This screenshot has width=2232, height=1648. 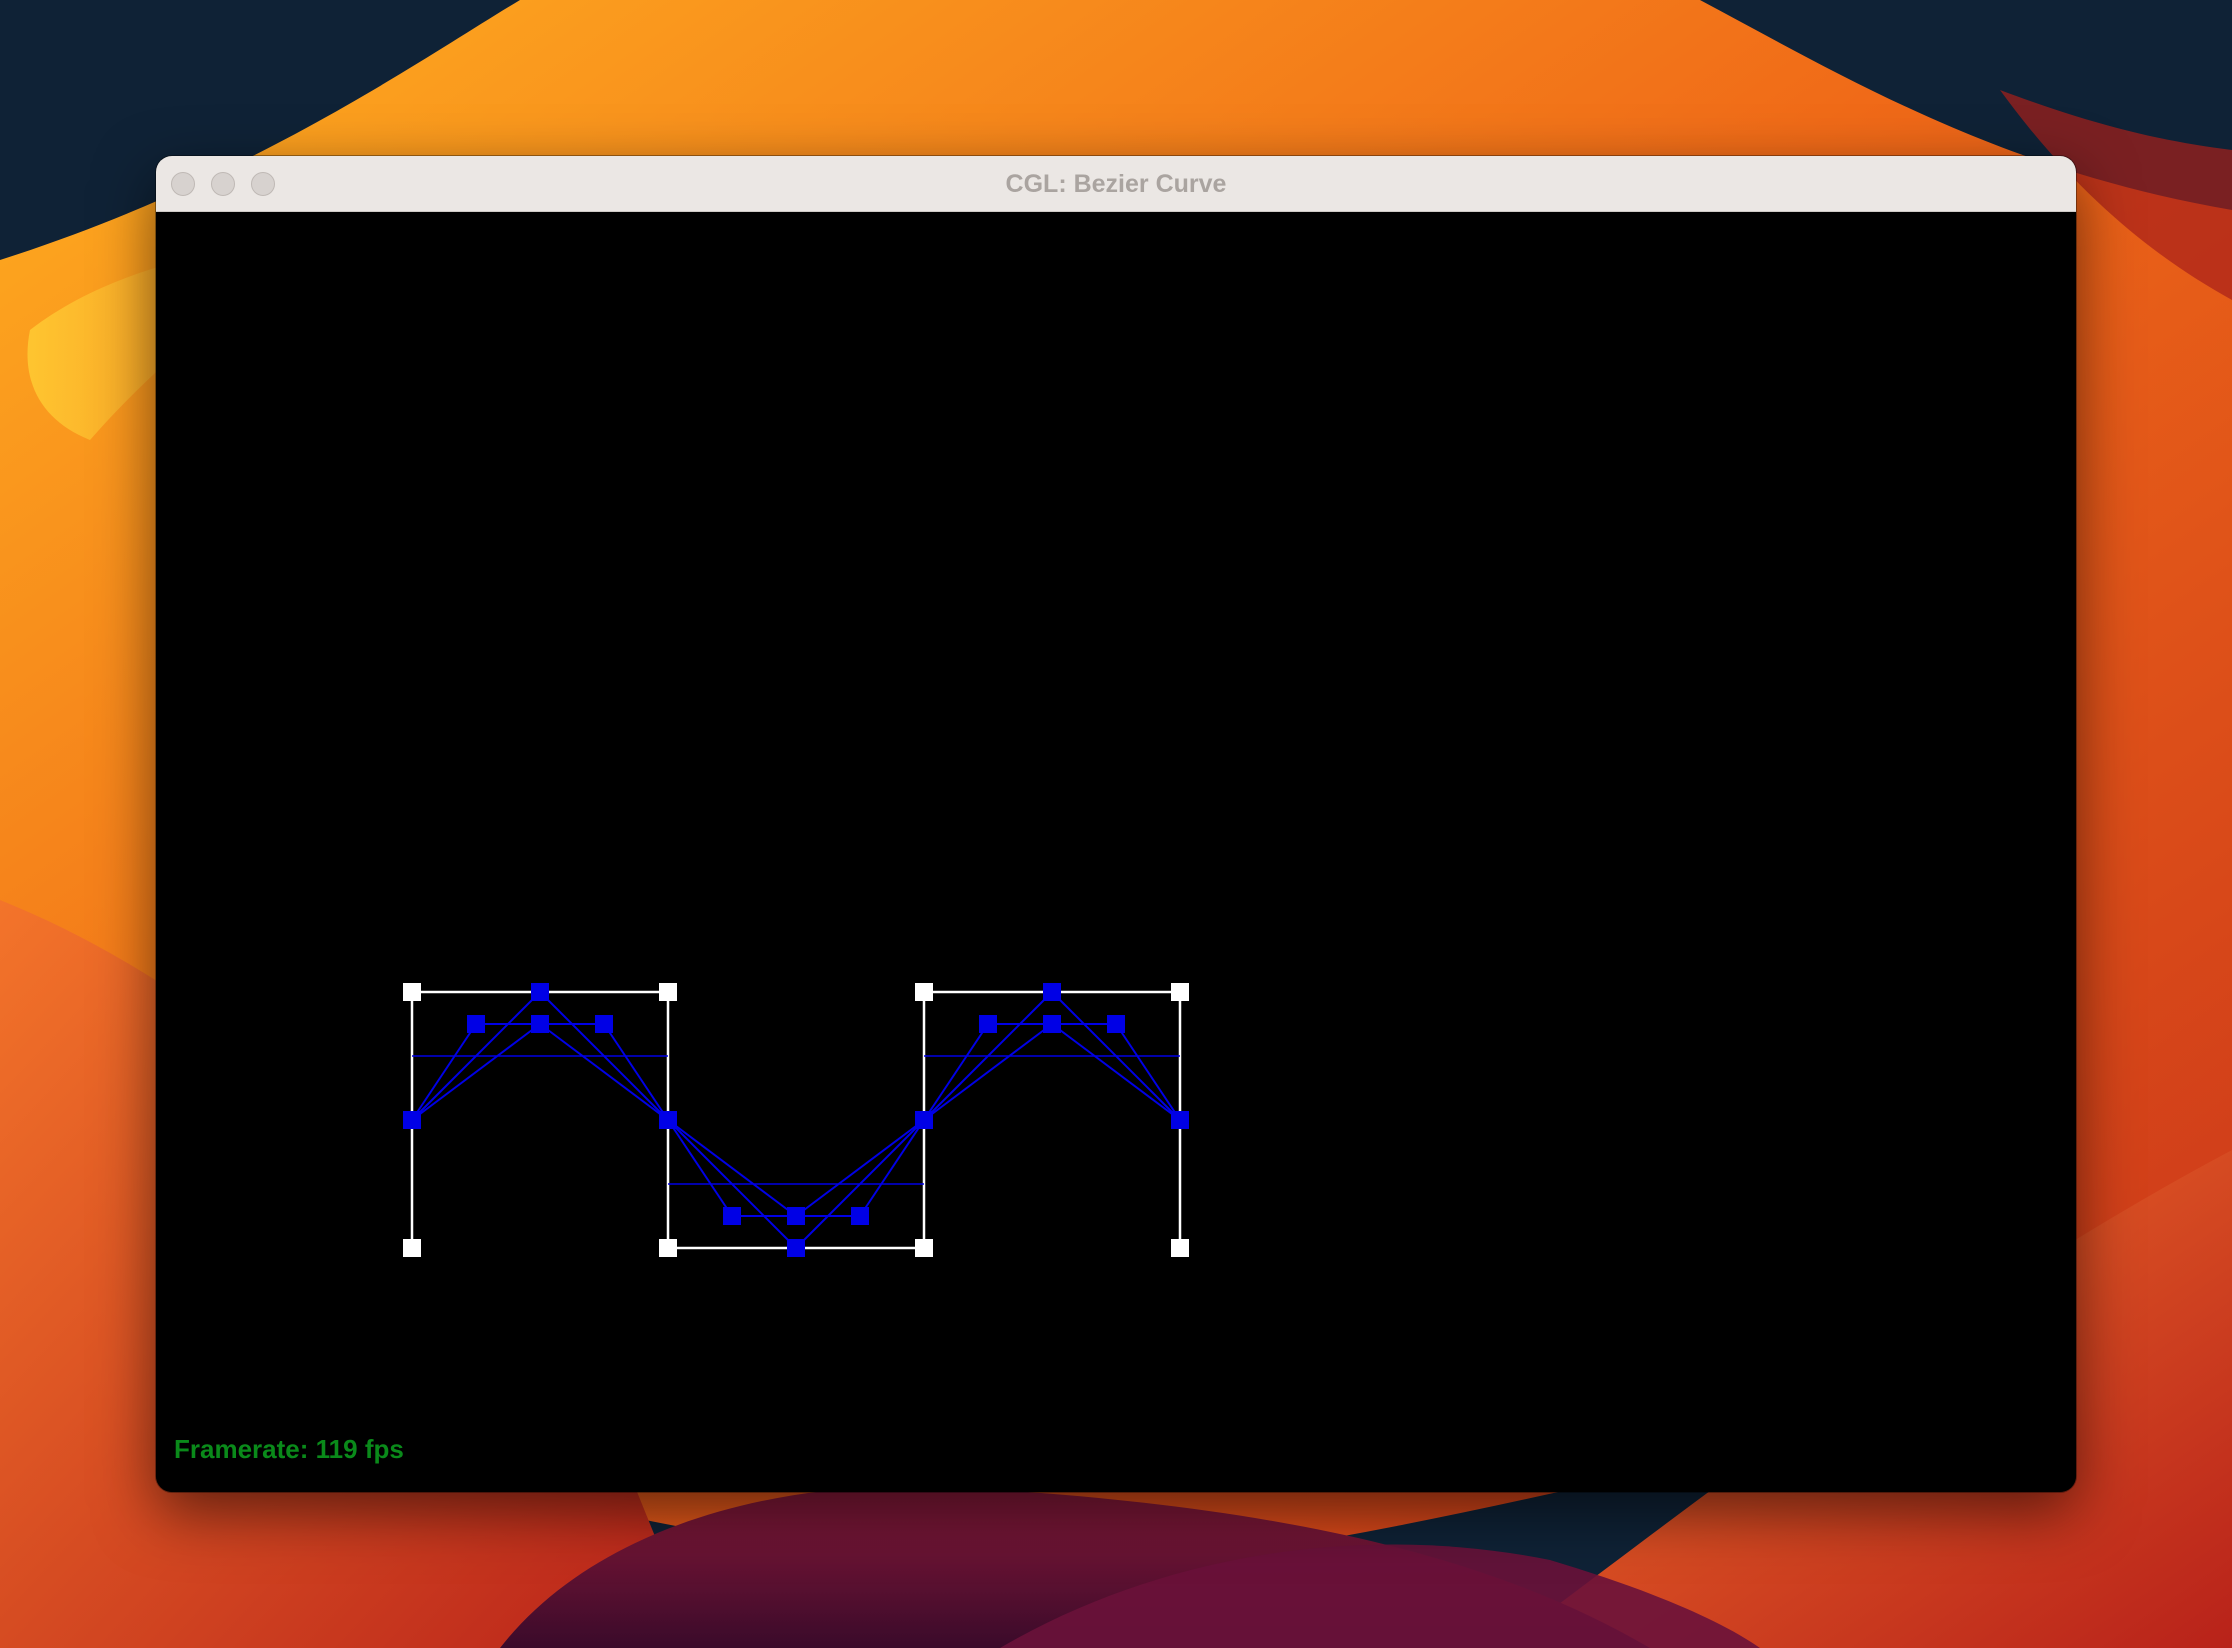 I want to click on window-title: CGL: Bezier Curve, so click(x=1116, y=184).